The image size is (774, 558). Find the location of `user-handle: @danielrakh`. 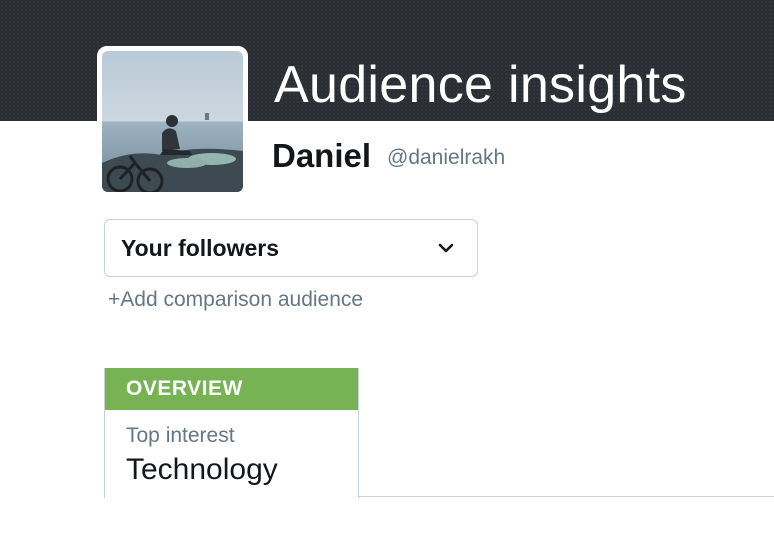

user-handle: @danielrakh is located at coordinates (446, 158).